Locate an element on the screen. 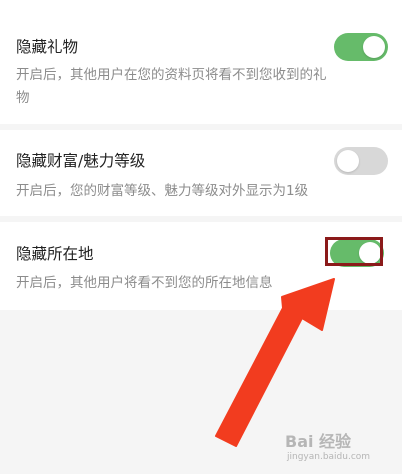 This screenshot has width=402, height=474. baidu-jingyan-watermark: Bai 经验 jingyan.baidu.com is located at coordinates (341, 449).